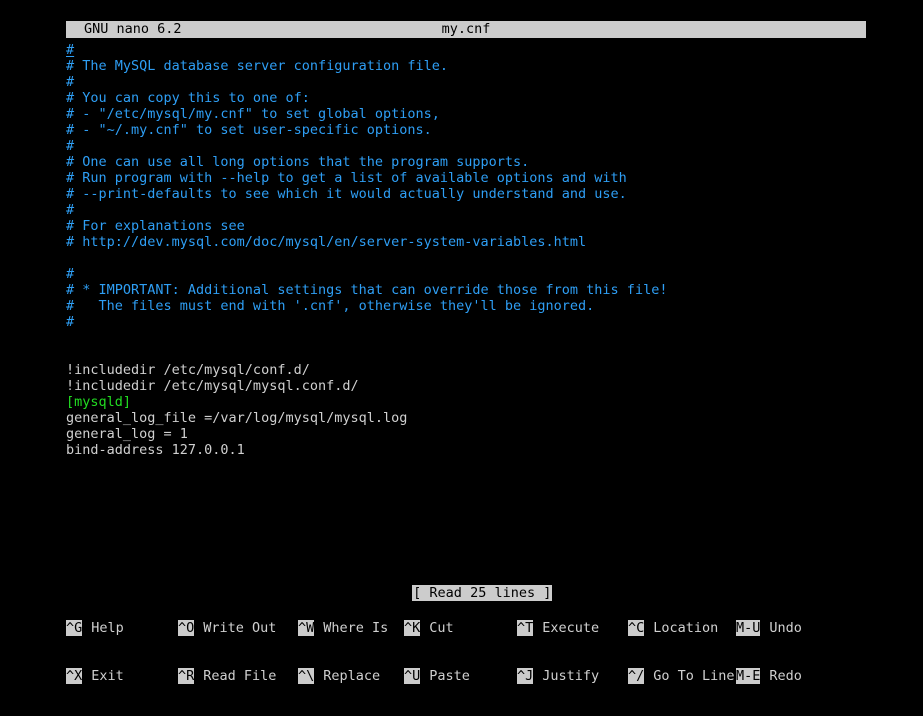  I want to click on shortcut-label: Redo, so click(785, 676).